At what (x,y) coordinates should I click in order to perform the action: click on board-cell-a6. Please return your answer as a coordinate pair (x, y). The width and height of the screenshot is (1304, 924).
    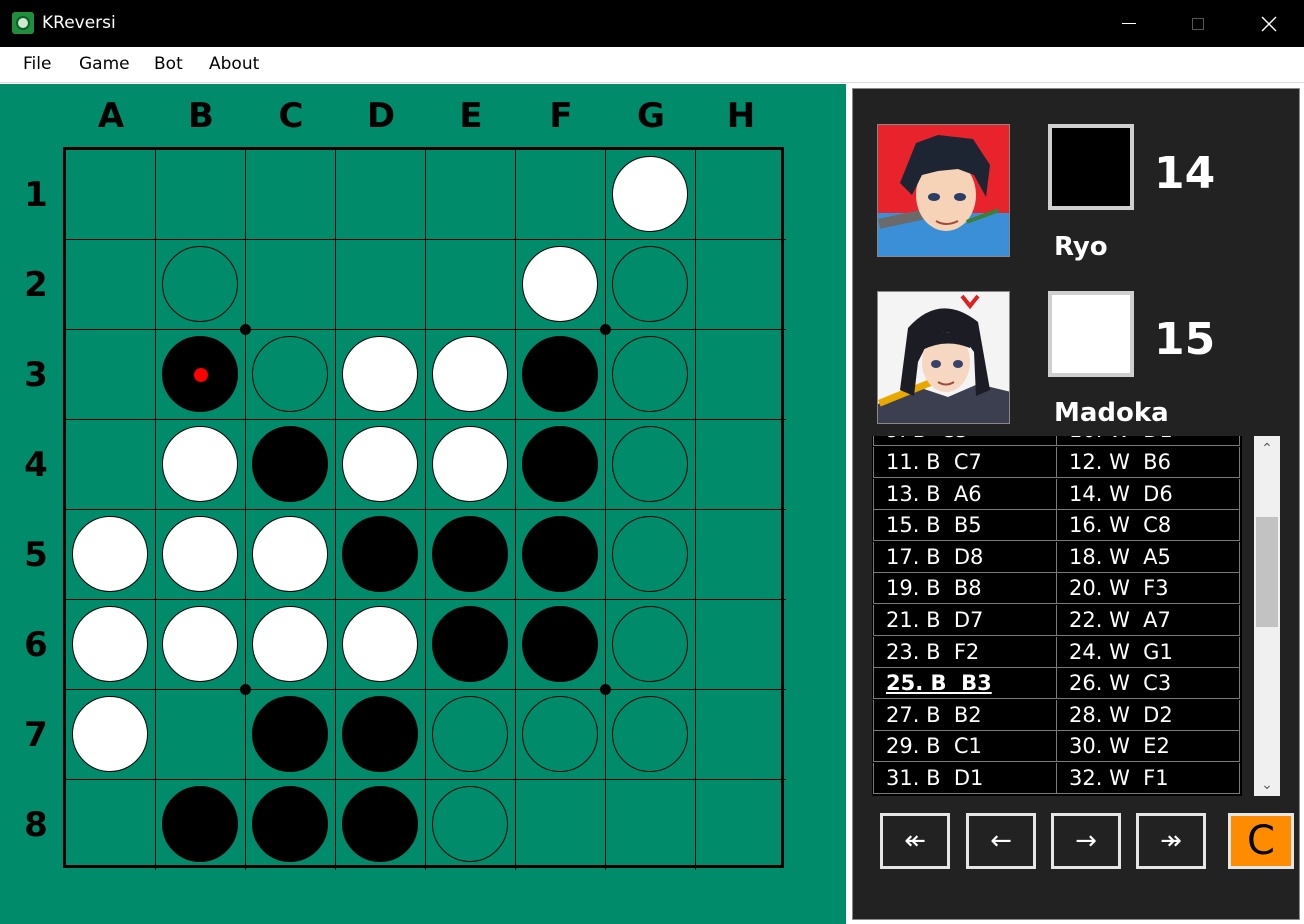
    Looking at the image, I should click on (111, 645).